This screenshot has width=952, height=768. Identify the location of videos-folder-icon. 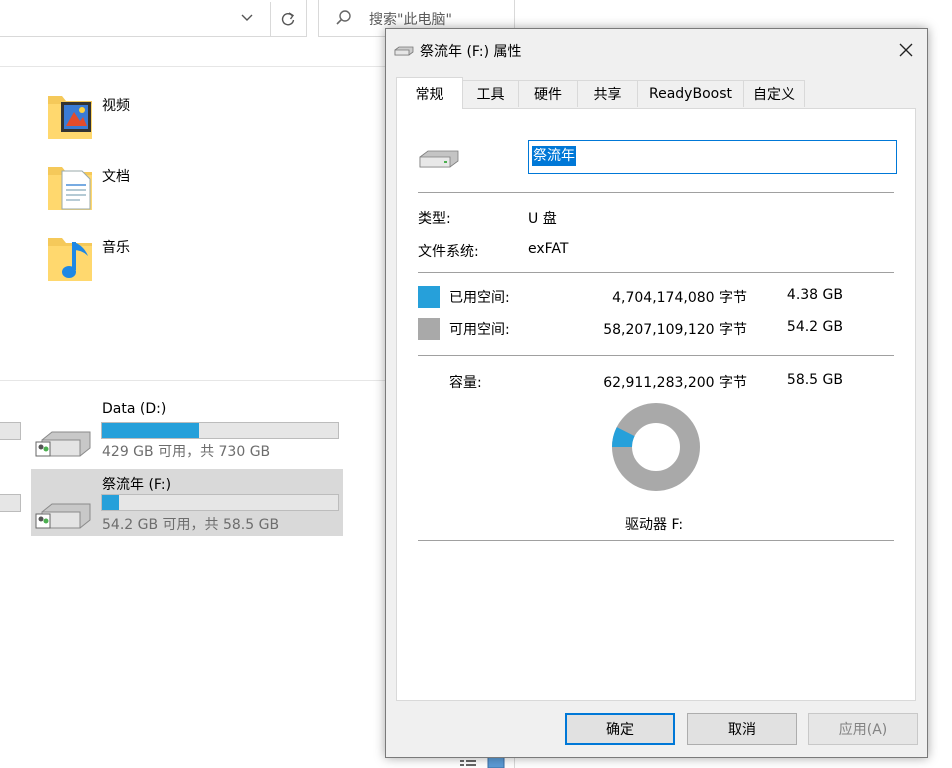
(70, 116).